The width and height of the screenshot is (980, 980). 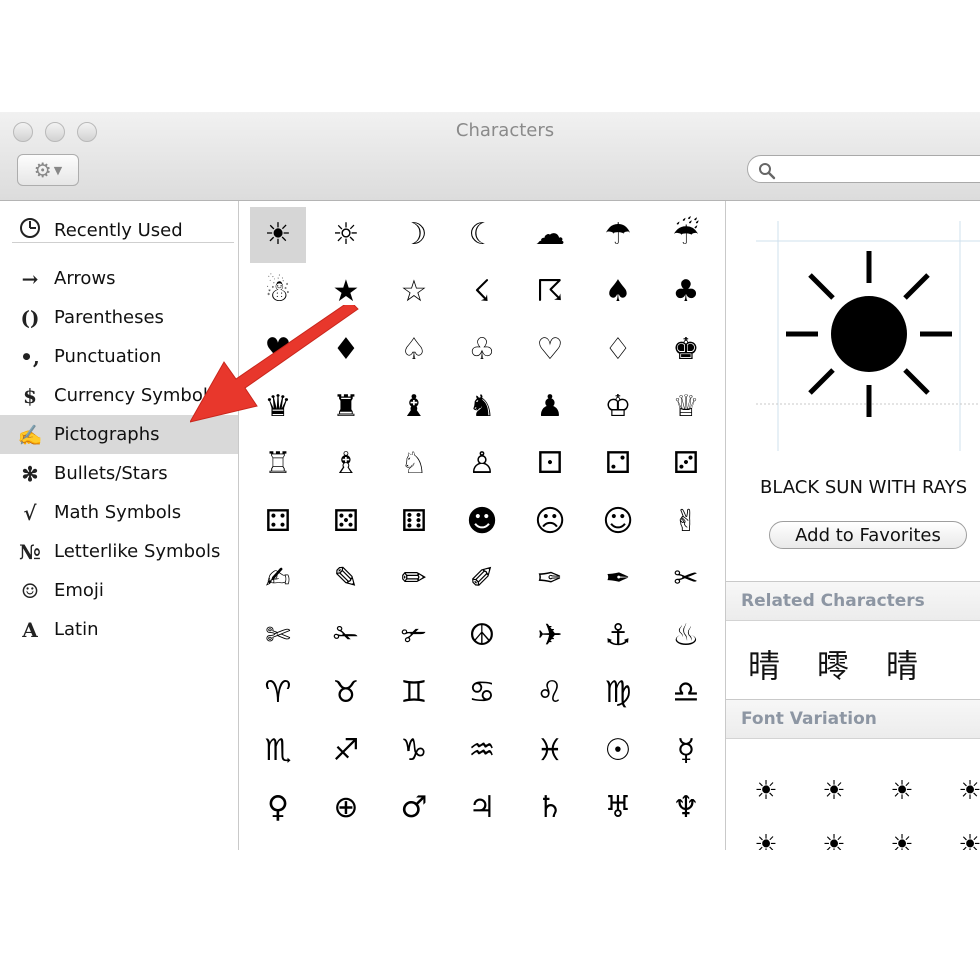 I want to click on character-preview, so click(x=868, y=336).